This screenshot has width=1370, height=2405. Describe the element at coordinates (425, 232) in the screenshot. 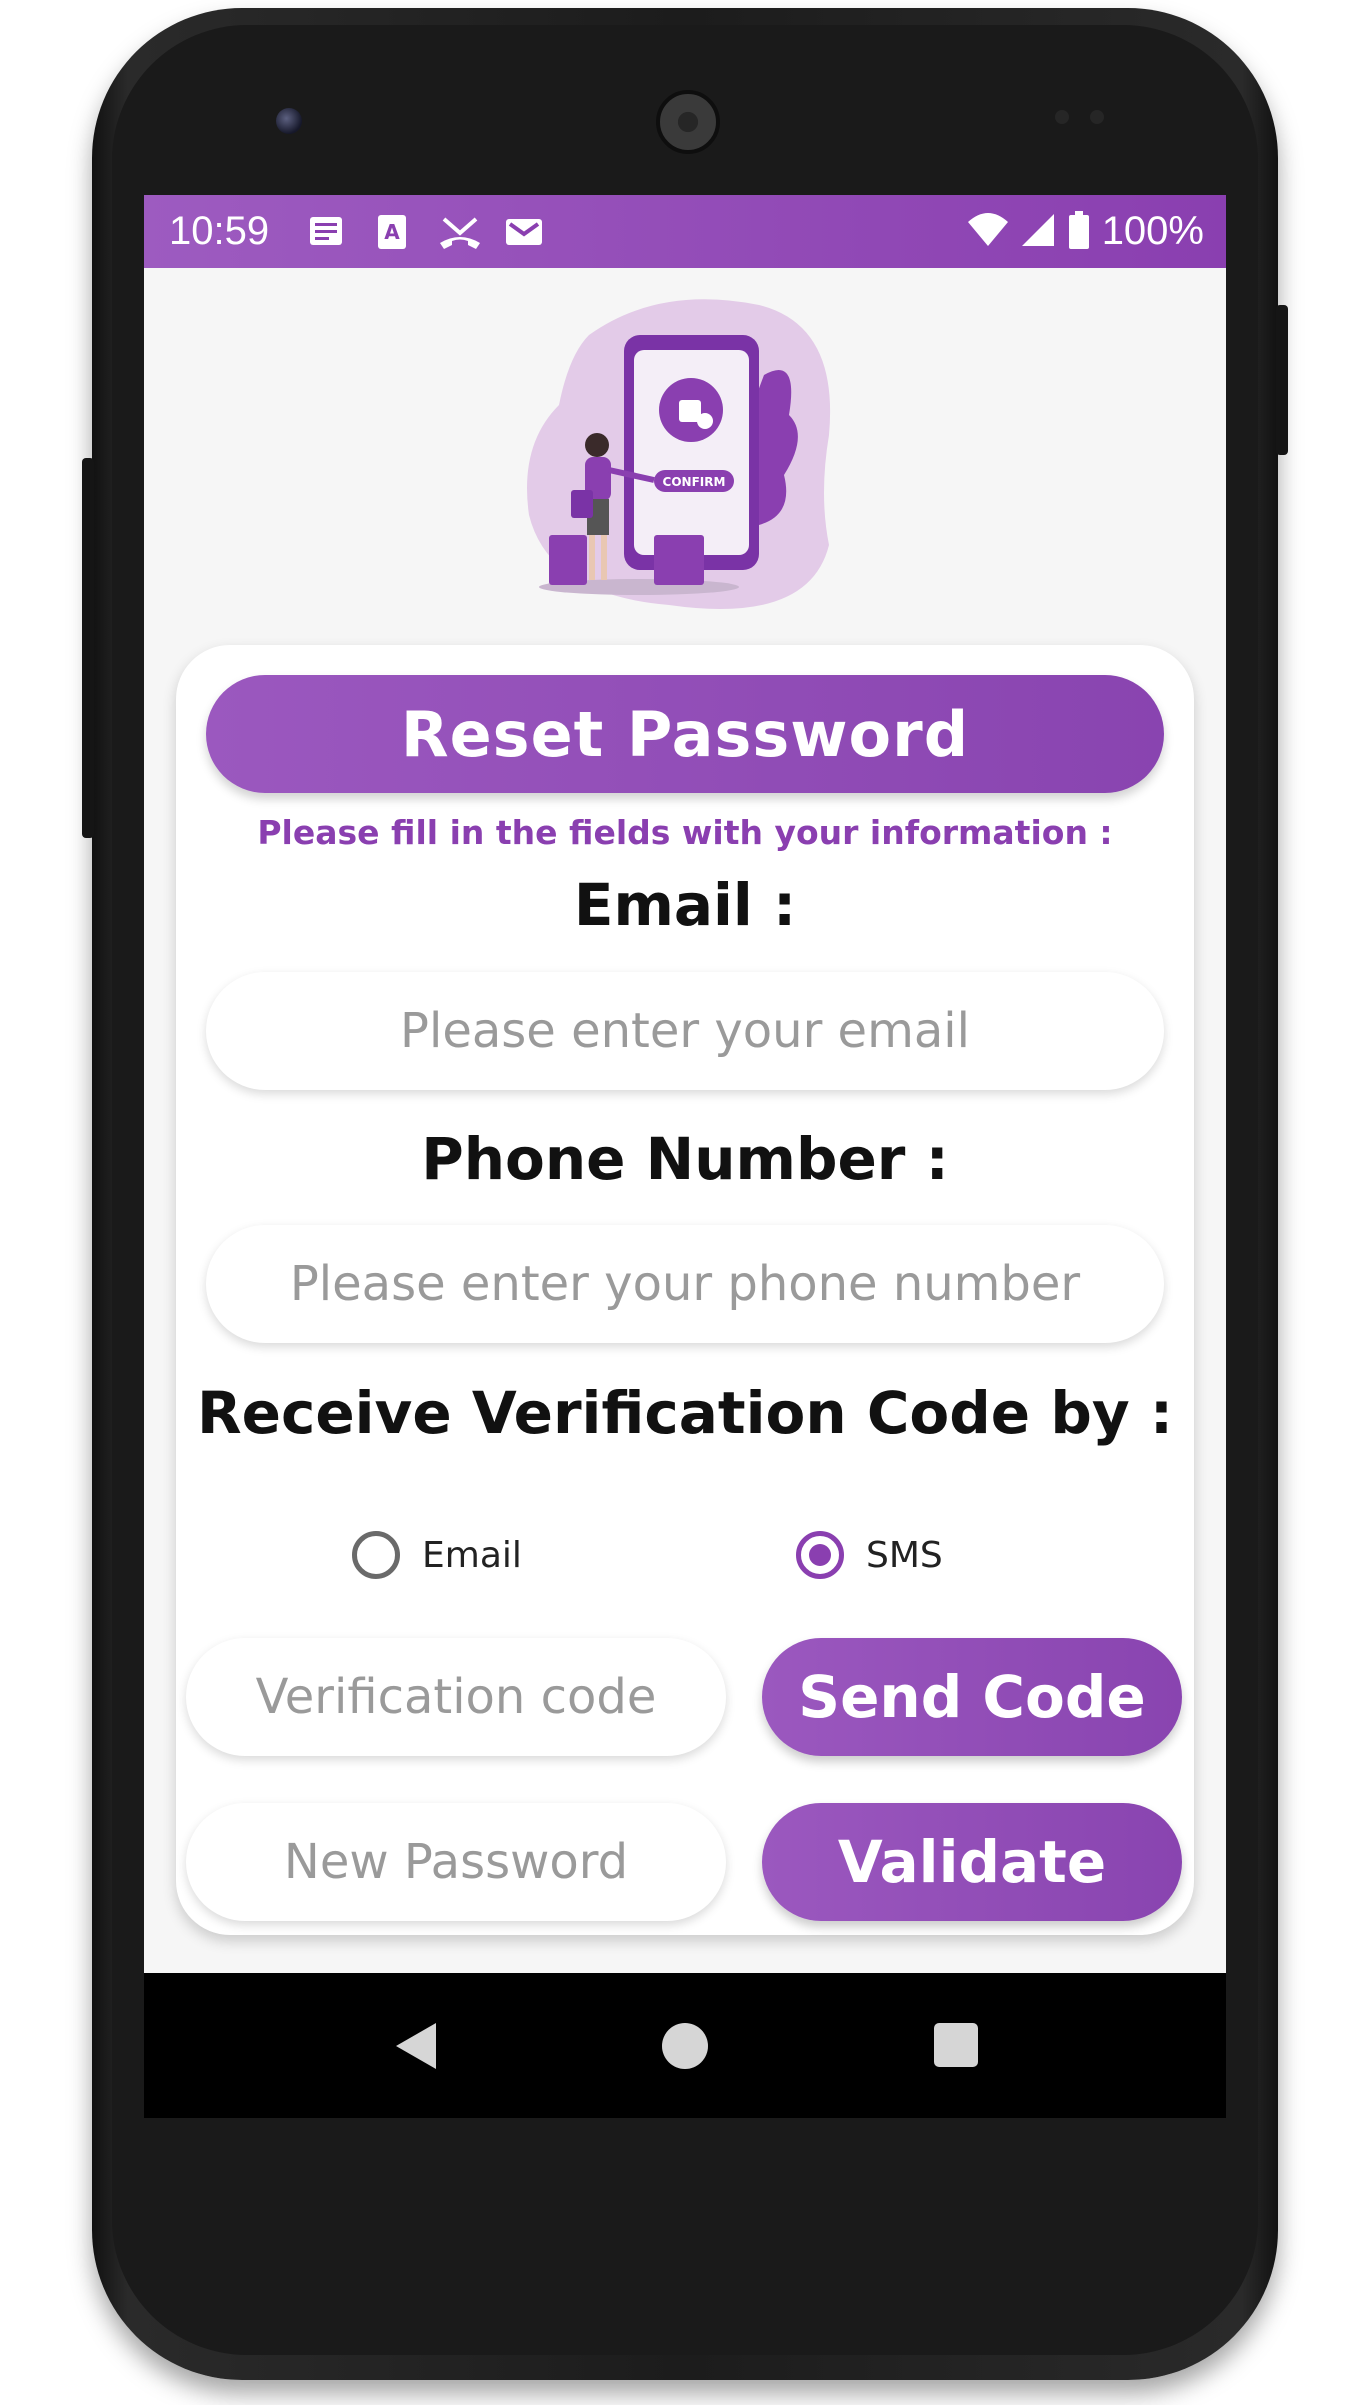

I see `notification-icons: A` at that location.